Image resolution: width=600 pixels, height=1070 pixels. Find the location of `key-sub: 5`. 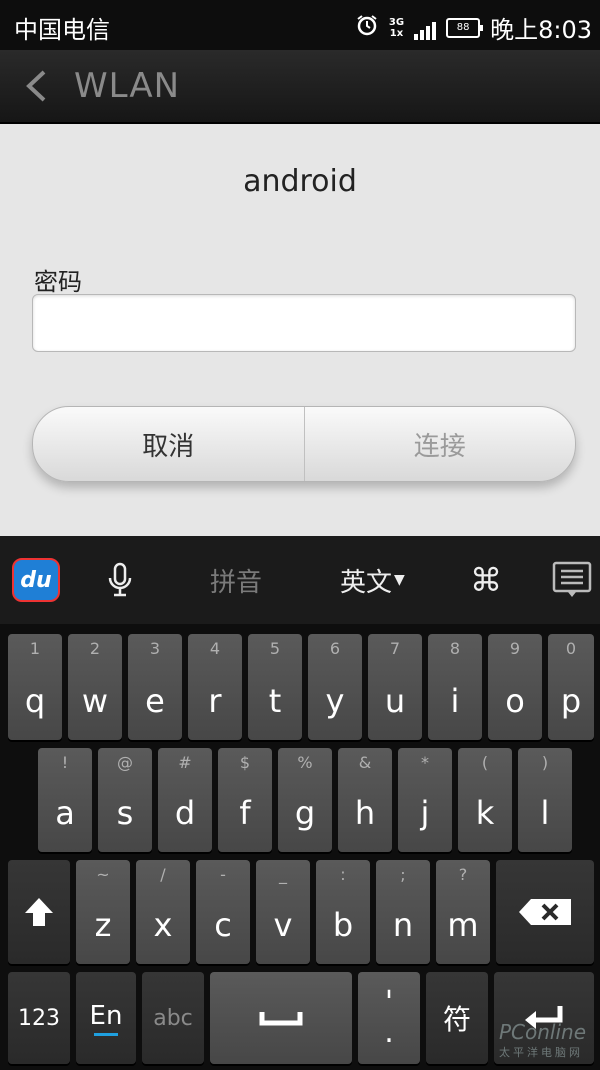

key-sub: 5 is located at coordinates (275, 648).